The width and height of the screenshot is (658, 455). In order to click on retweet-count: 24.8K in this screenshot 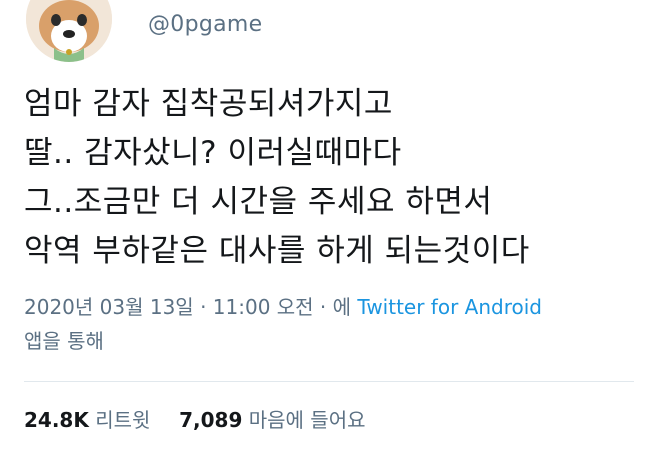, I will do `click(56, 420)`.